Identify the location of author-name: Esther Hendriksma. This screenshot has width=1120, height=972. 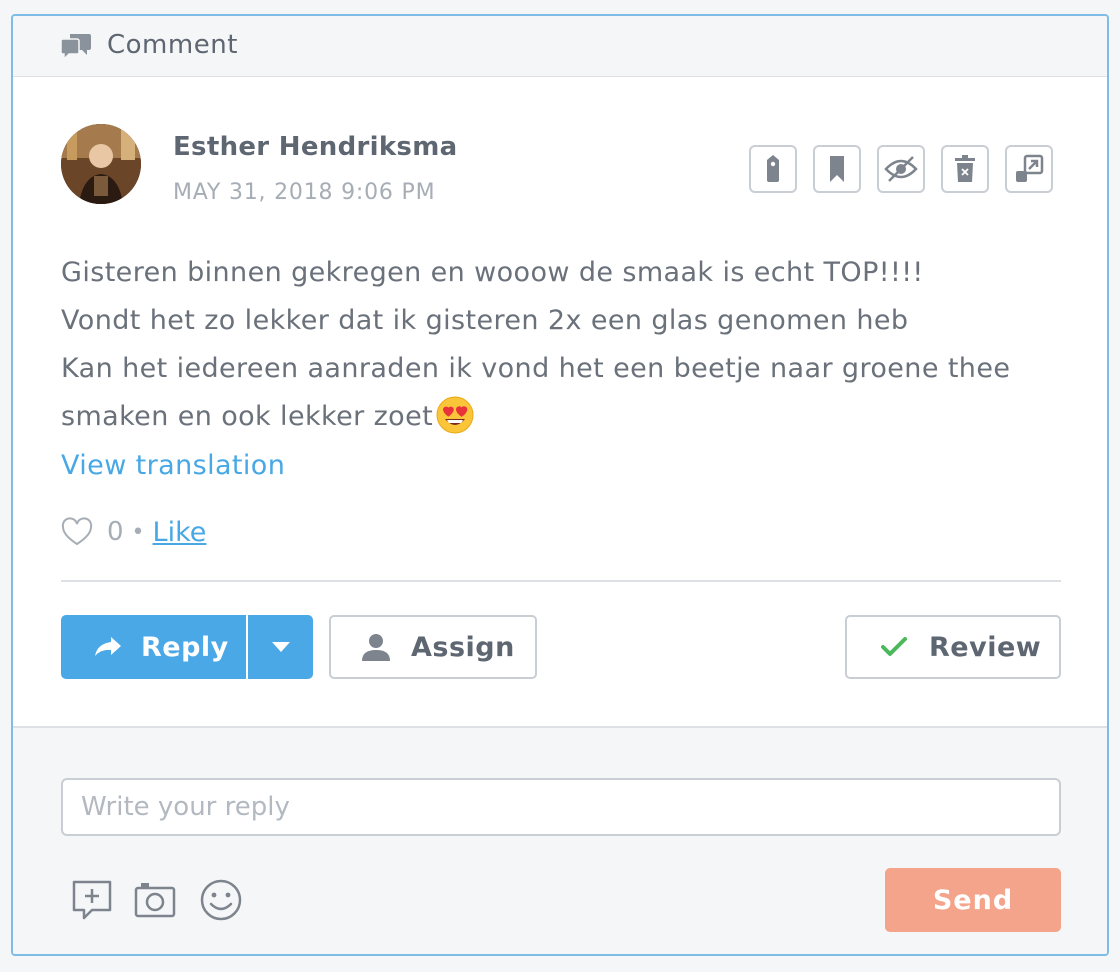
(315, 147).